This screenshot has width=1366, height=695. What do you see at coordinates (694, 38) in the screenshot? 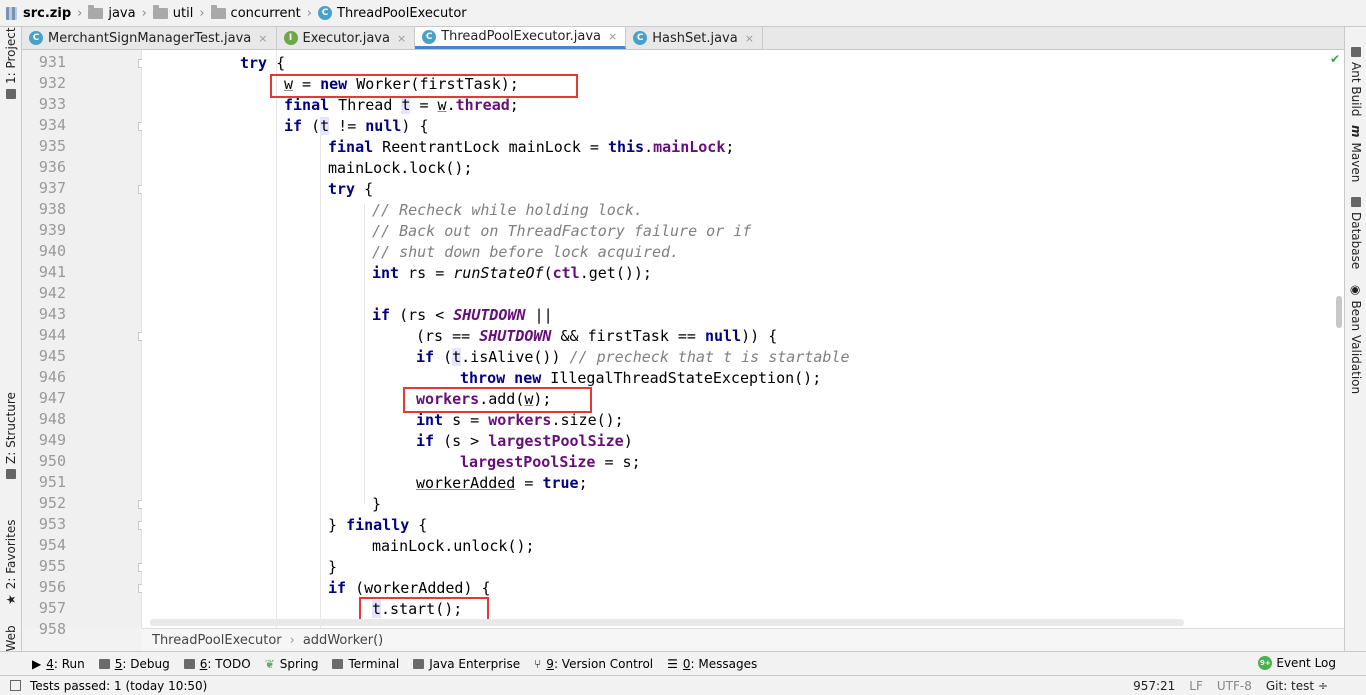
I see `tab-hashset: C HashSet.java ×` at bounding box center [694, 38].